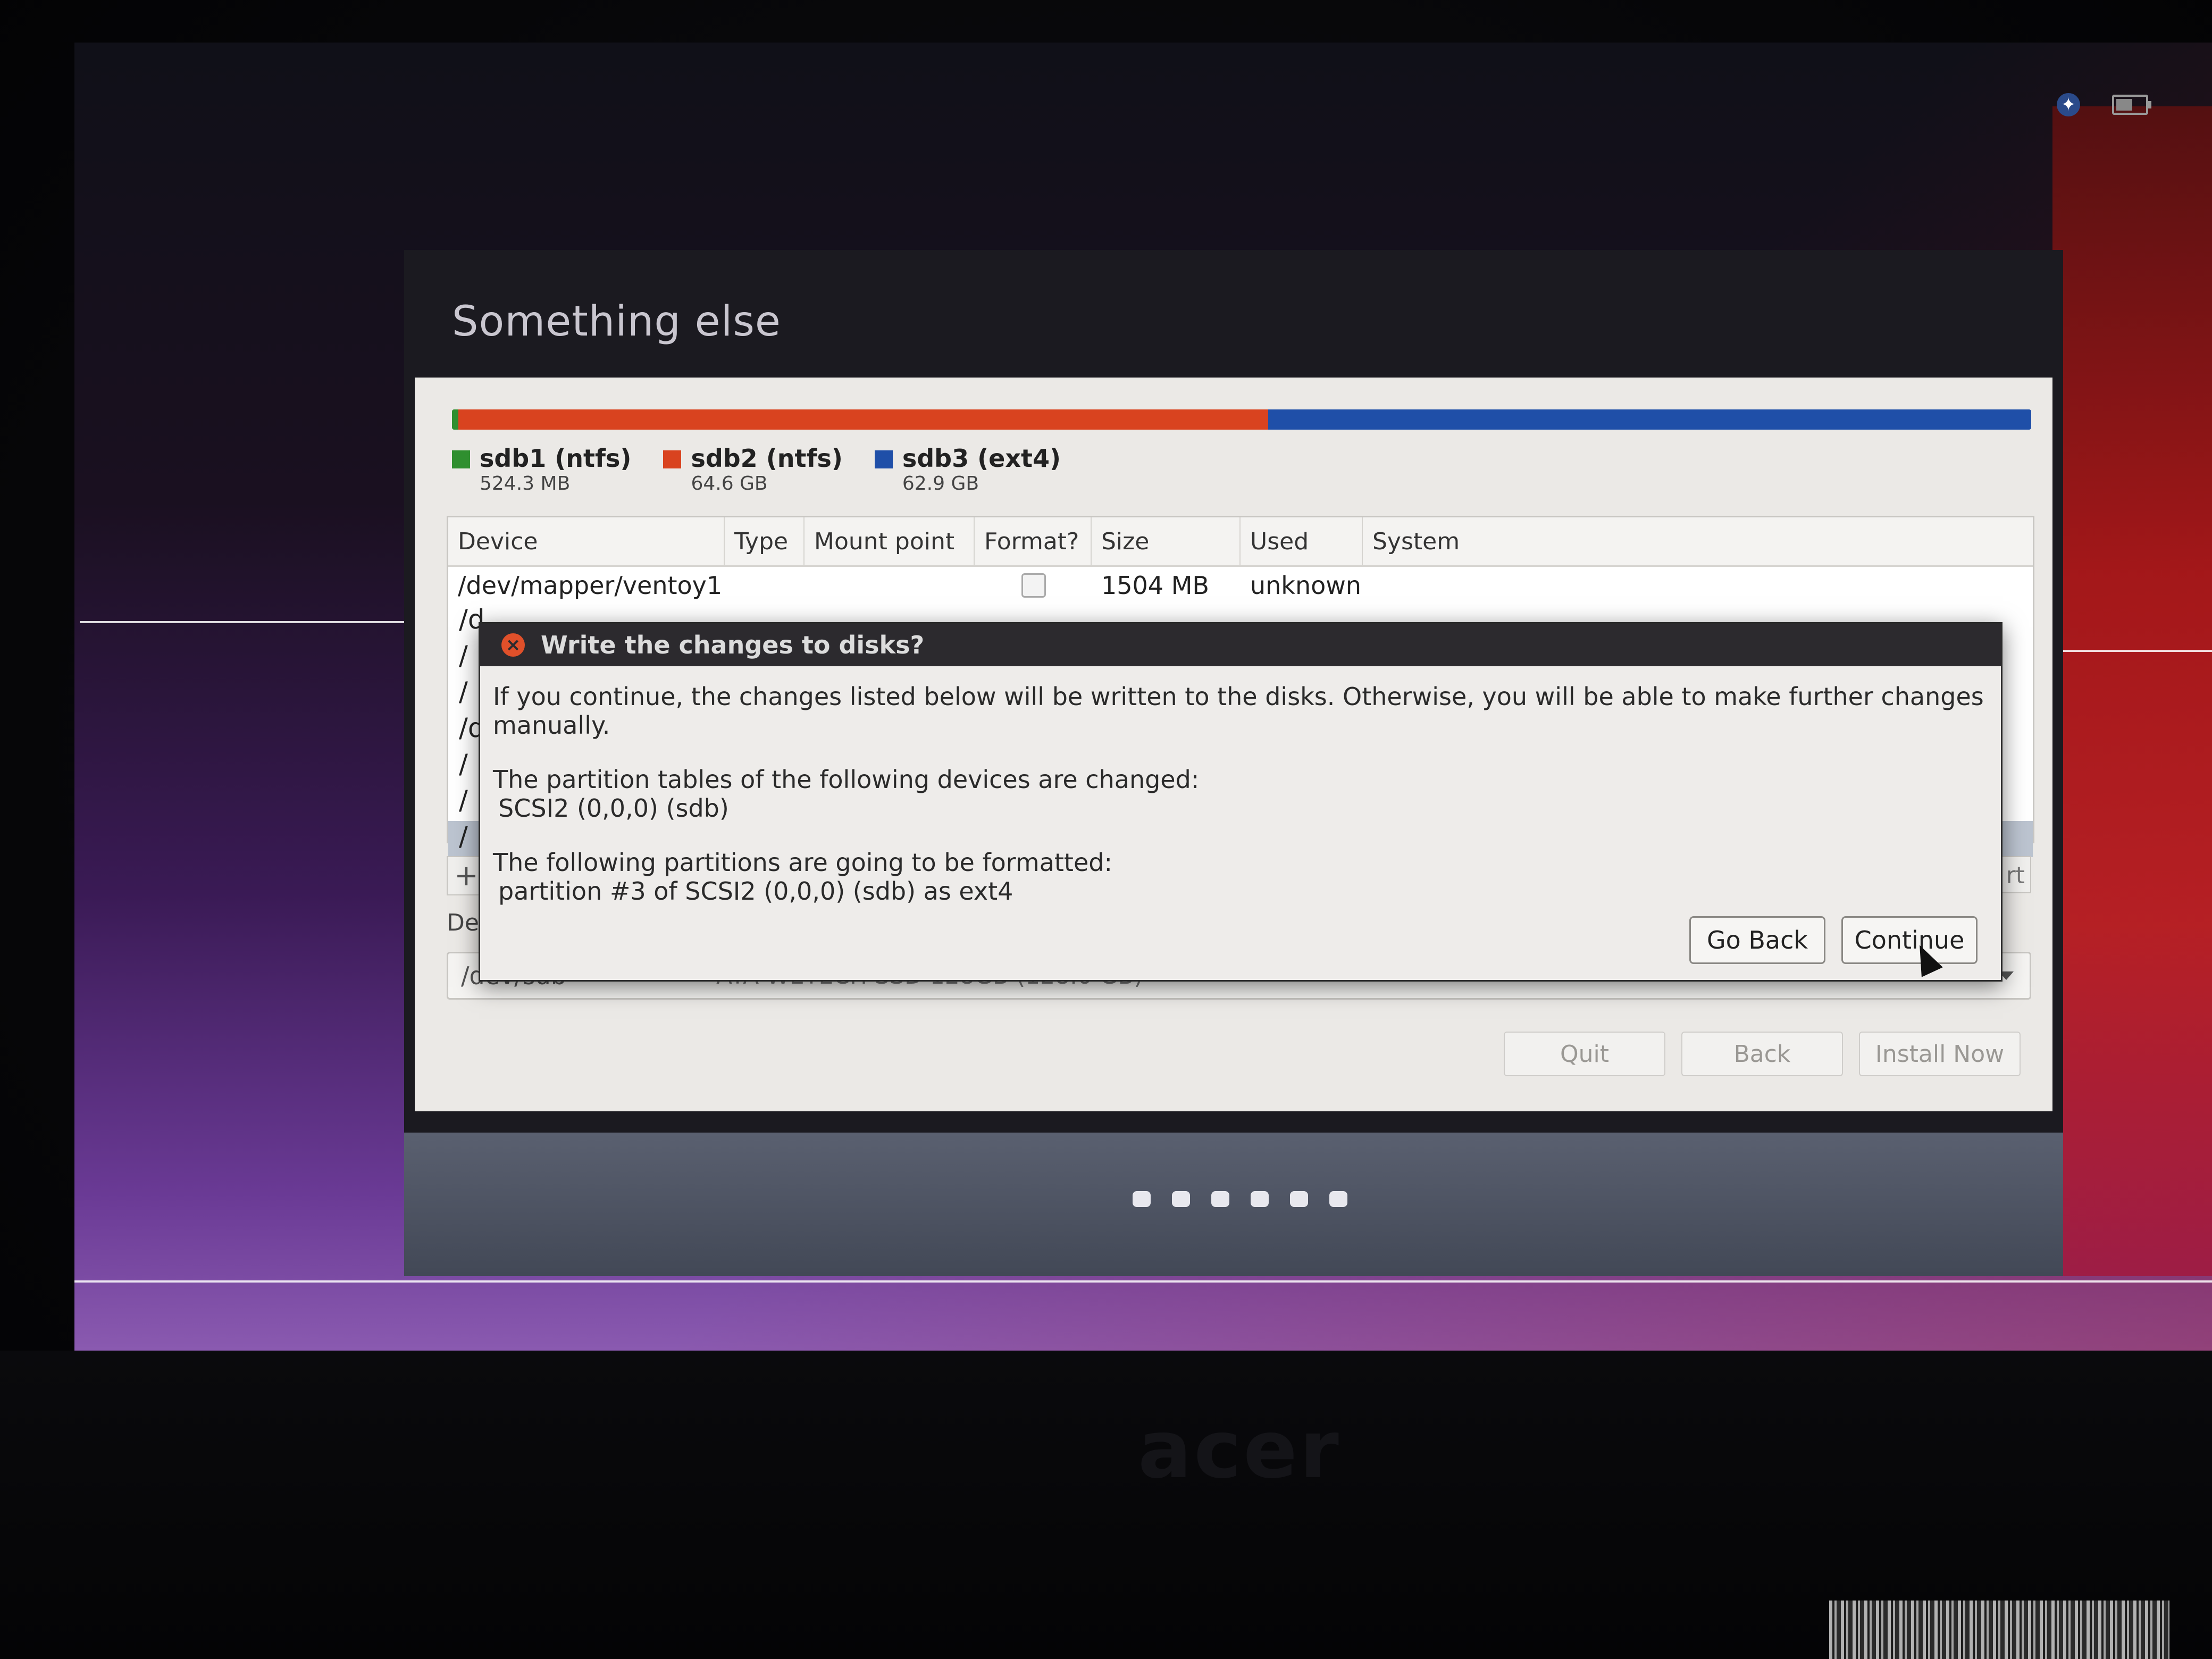 This screenshot has height=1659, width=2212. What do you see at coordinates (556, 458) in the screenshot?
I see `legend-name: sdb1 (ntfs)` at bounding box center [556, 458].